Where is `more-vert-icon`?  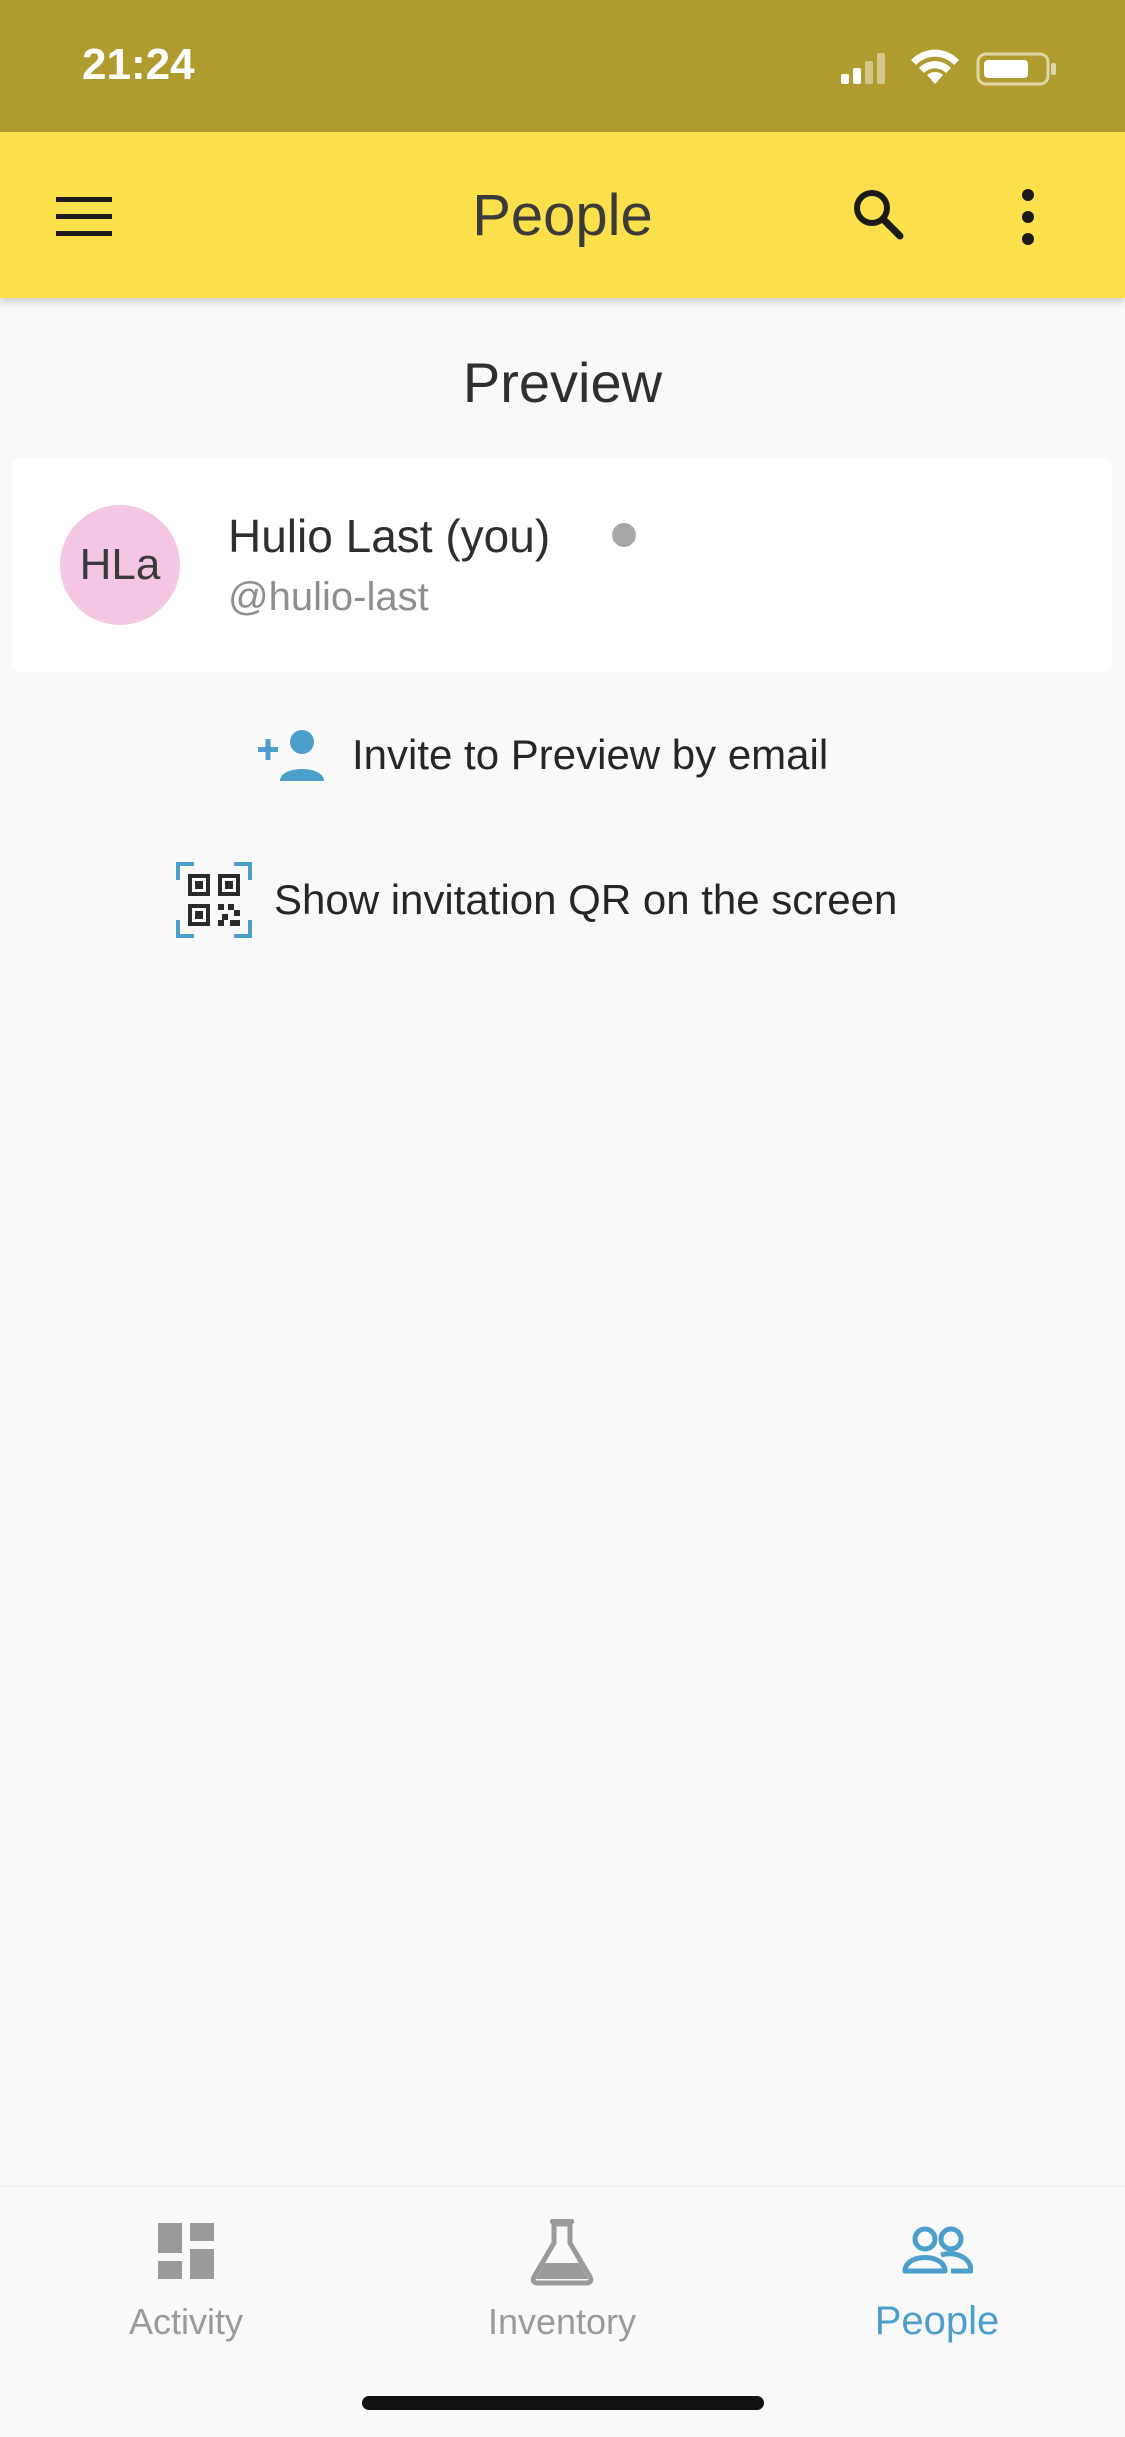 more-vert-icon is located at coordinates (1028, 217).